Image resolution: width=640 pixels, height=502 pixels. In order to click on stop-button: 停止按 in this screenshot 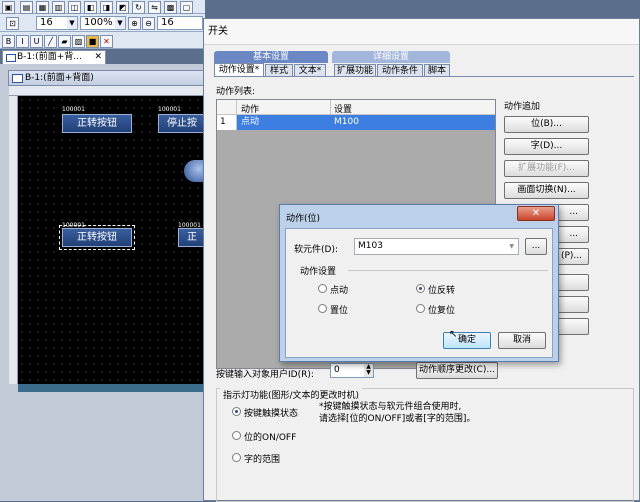, I will do `click(181, 123)`.